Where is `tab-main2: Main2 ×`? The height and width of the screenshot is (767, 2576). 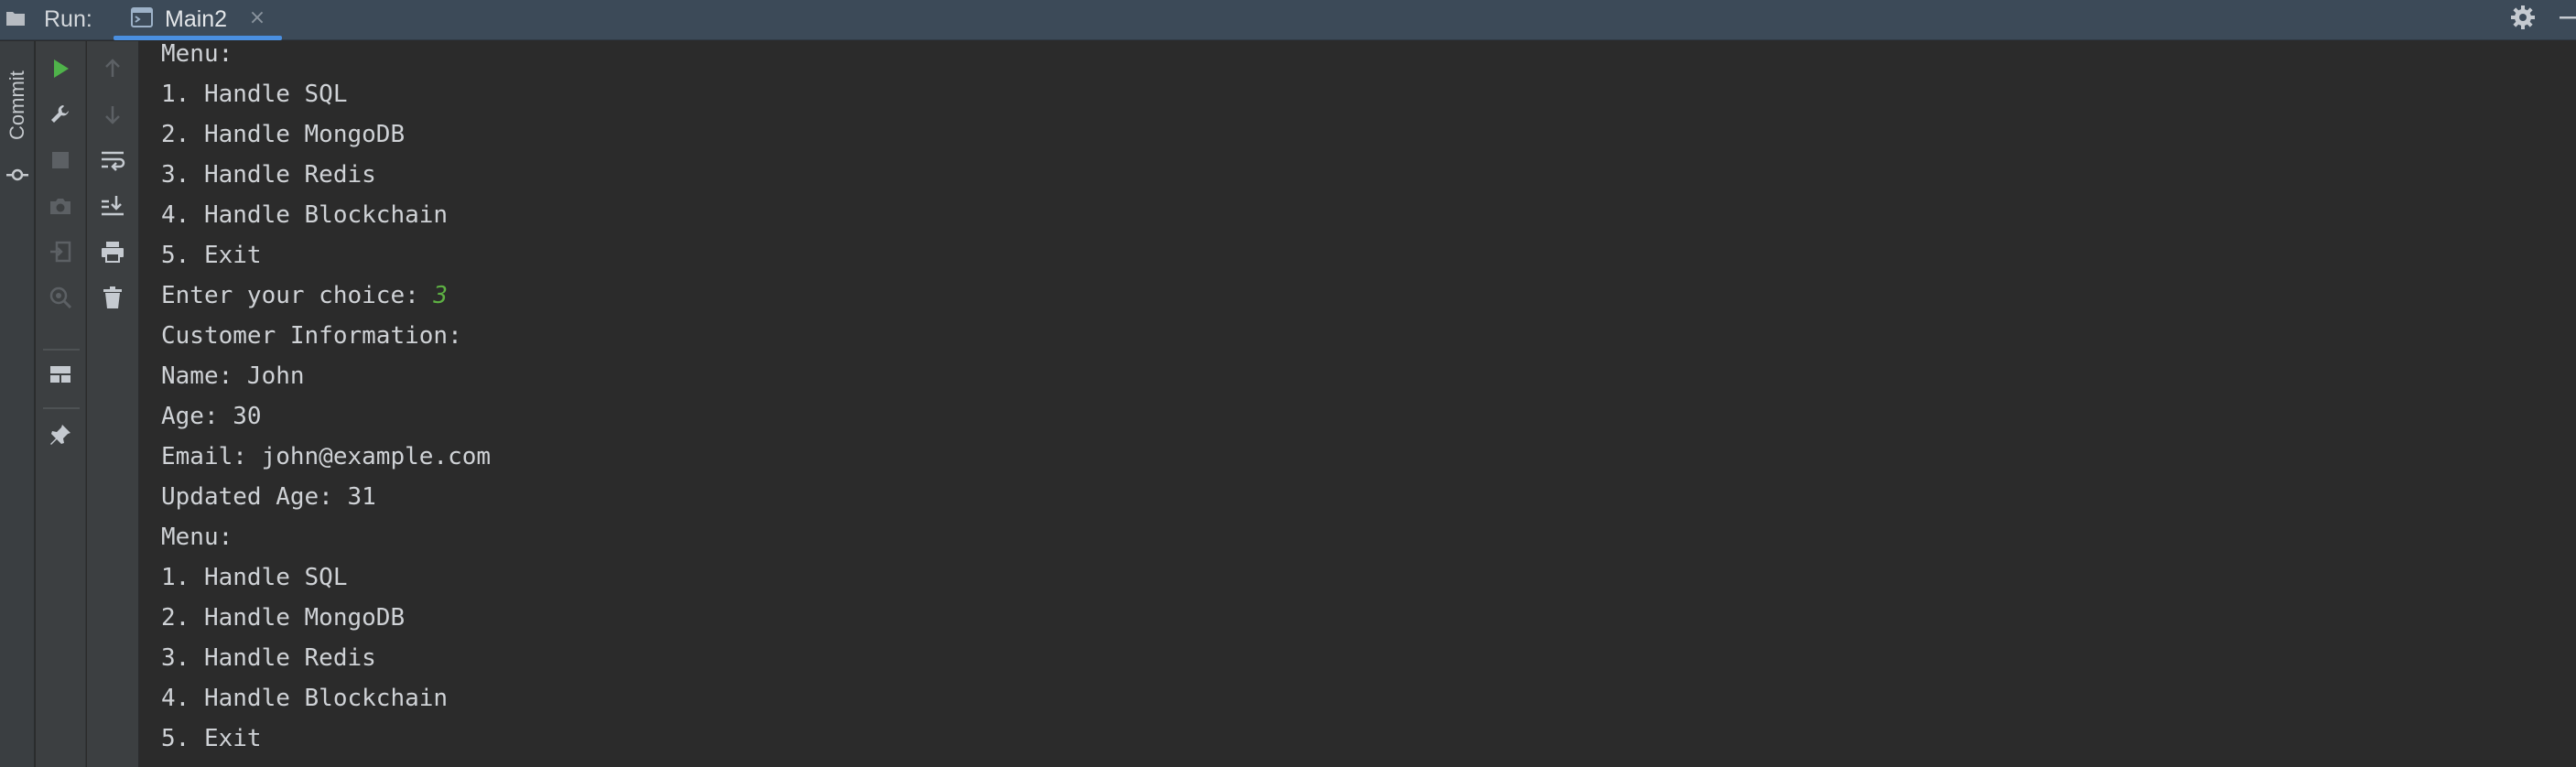
tab-main2: Main2 × is located at coordinates (198, 20).